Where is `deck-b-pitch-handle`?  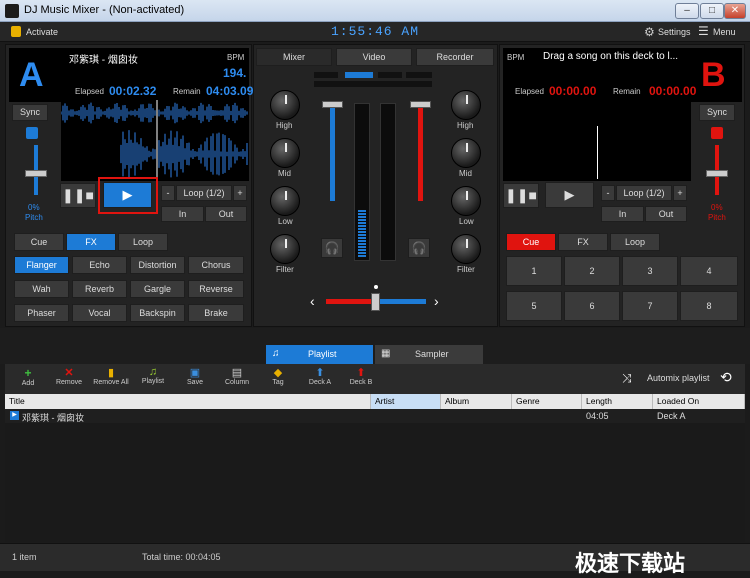
deck-b-pitch-handle is located at coordinates (717, 173).